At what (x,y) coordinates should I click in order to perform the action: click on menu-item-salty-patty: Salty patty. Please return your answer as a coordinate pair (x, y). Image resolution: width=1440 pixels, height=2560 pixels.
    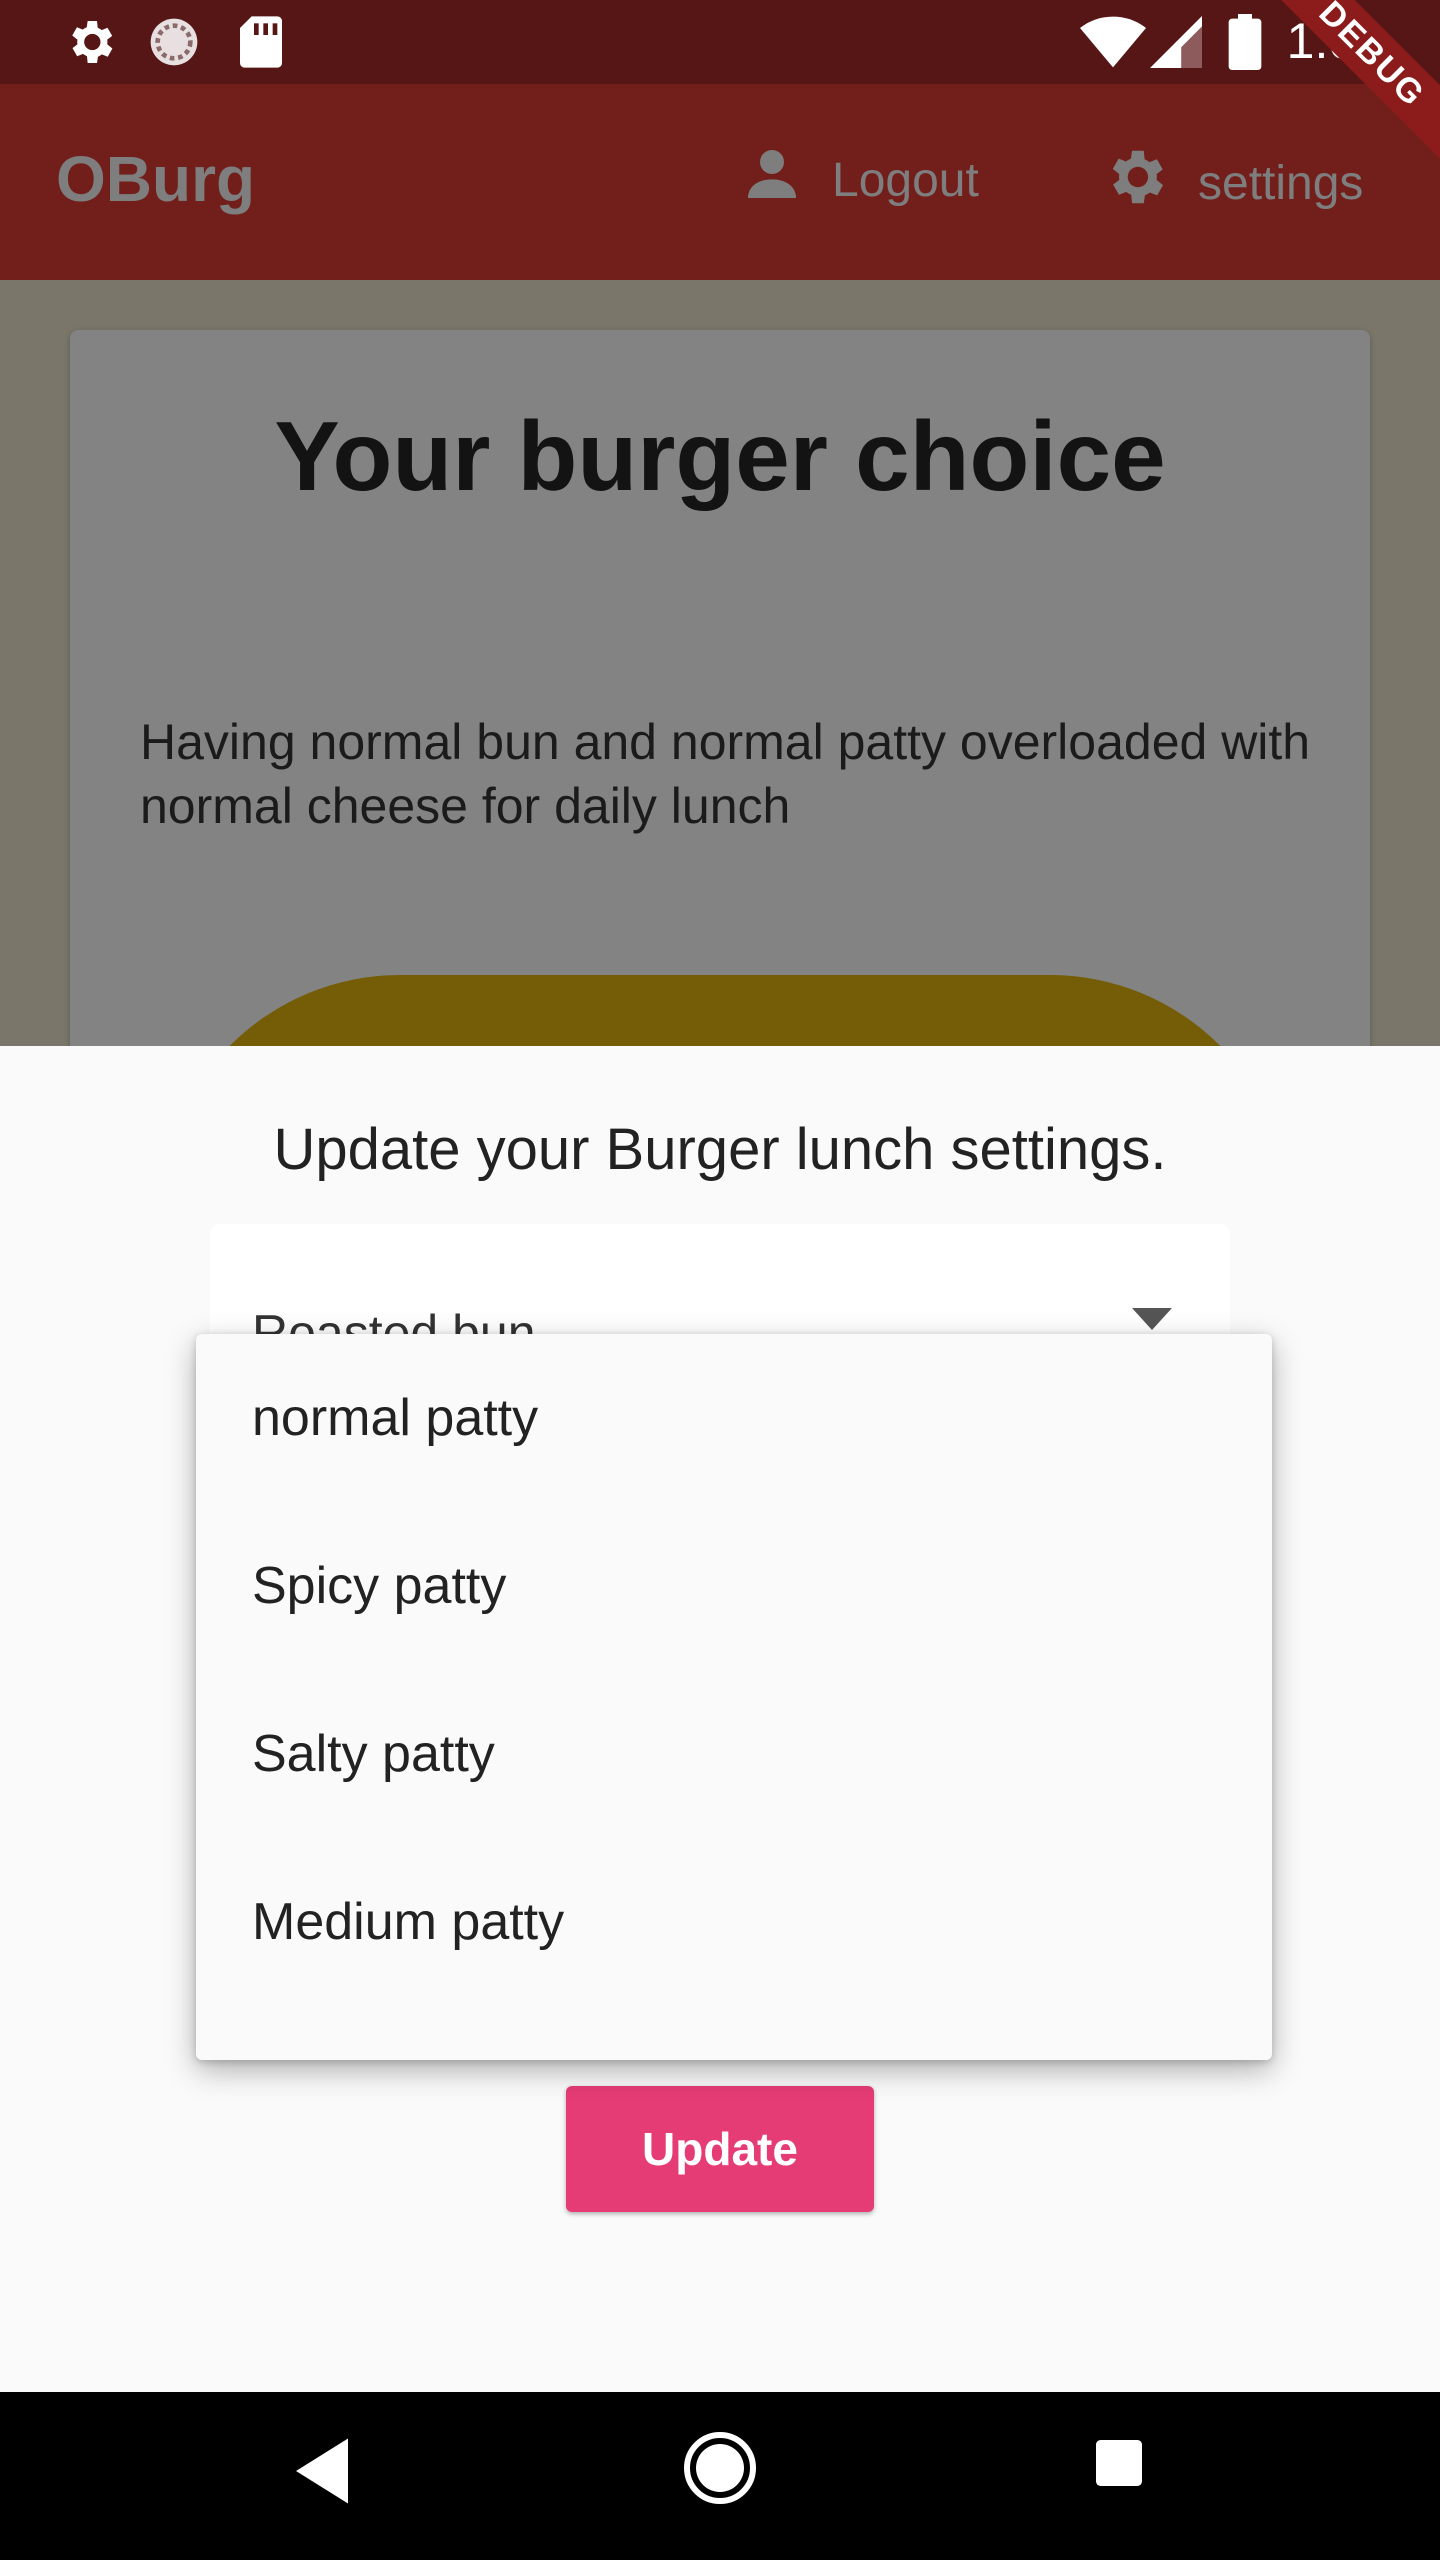
    Looking at the image, I should click on (732, 1754).